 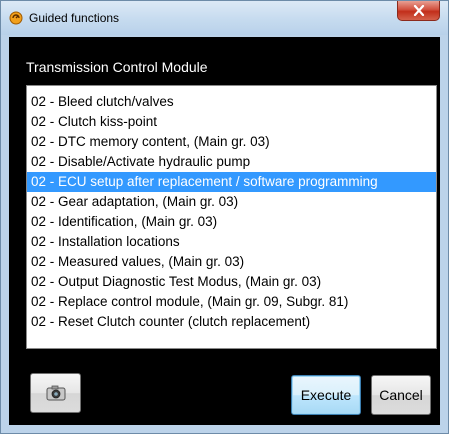 What do you see at coordinates (231, 162) in the screenshot?
I see `list-item: 02 - Disable/Activate hydraulic pump` at bounding box center [231, 162].